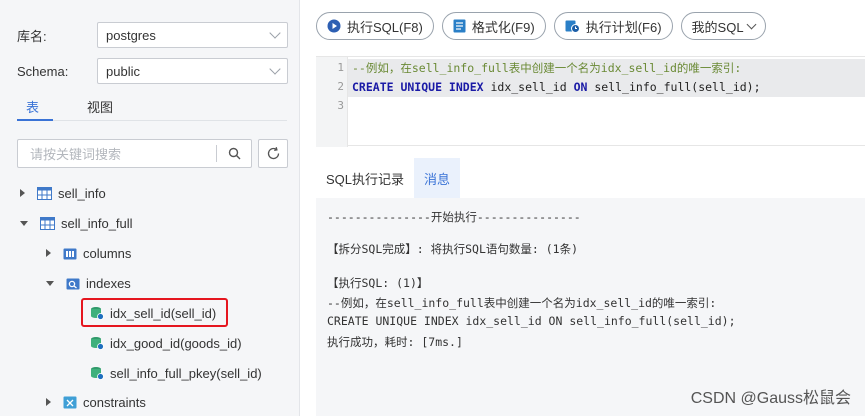 The image size is (865, 416). What do you see at coordinates (365, 178) in the screenshot?
I see `tab-sql-history: SQL执行记录` at bounding box center [365, 178].